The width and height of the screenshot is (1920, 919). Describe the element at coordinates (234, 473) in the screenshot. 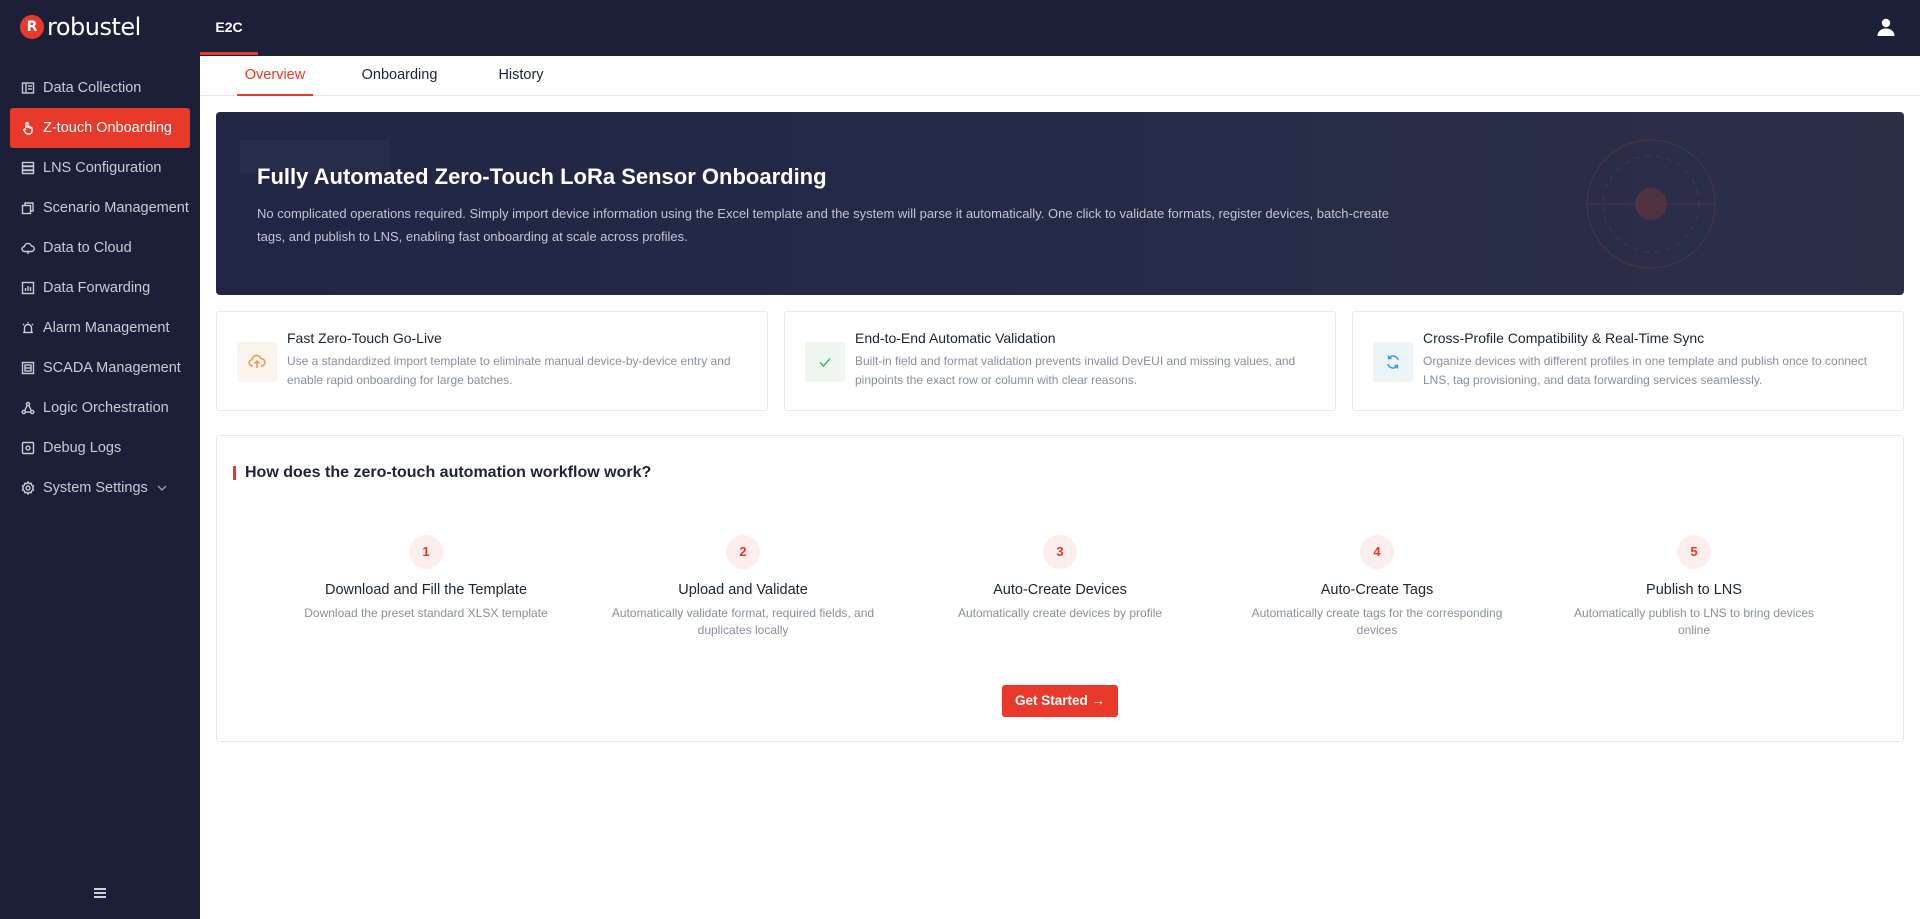

I see `section-marker` at that location.